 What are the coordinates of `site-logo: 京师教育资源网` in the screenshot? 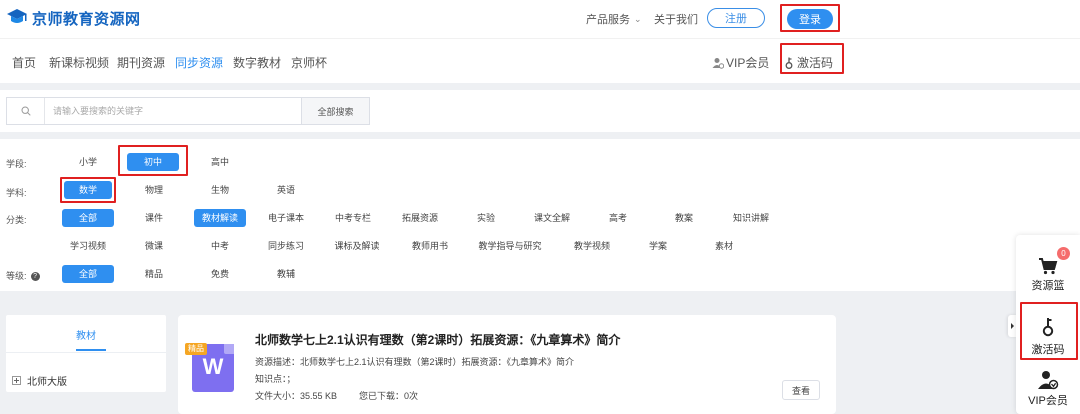 It's located at (73, 18).